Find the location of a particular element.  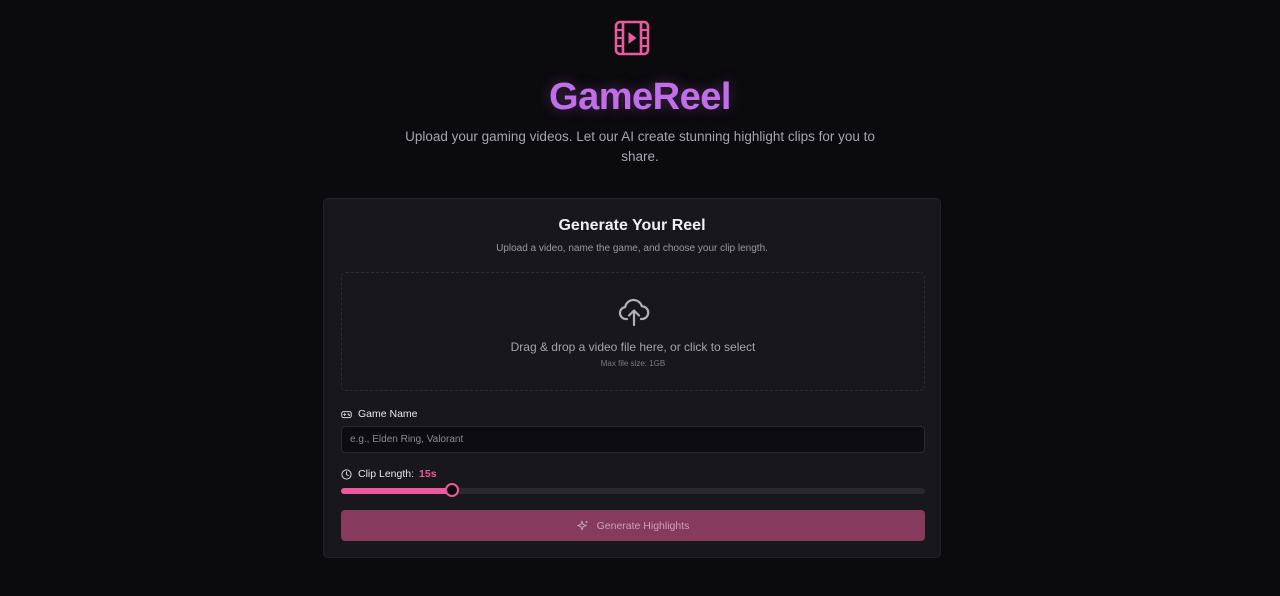

app-title: GameReel is located at coordinates (640, 97).